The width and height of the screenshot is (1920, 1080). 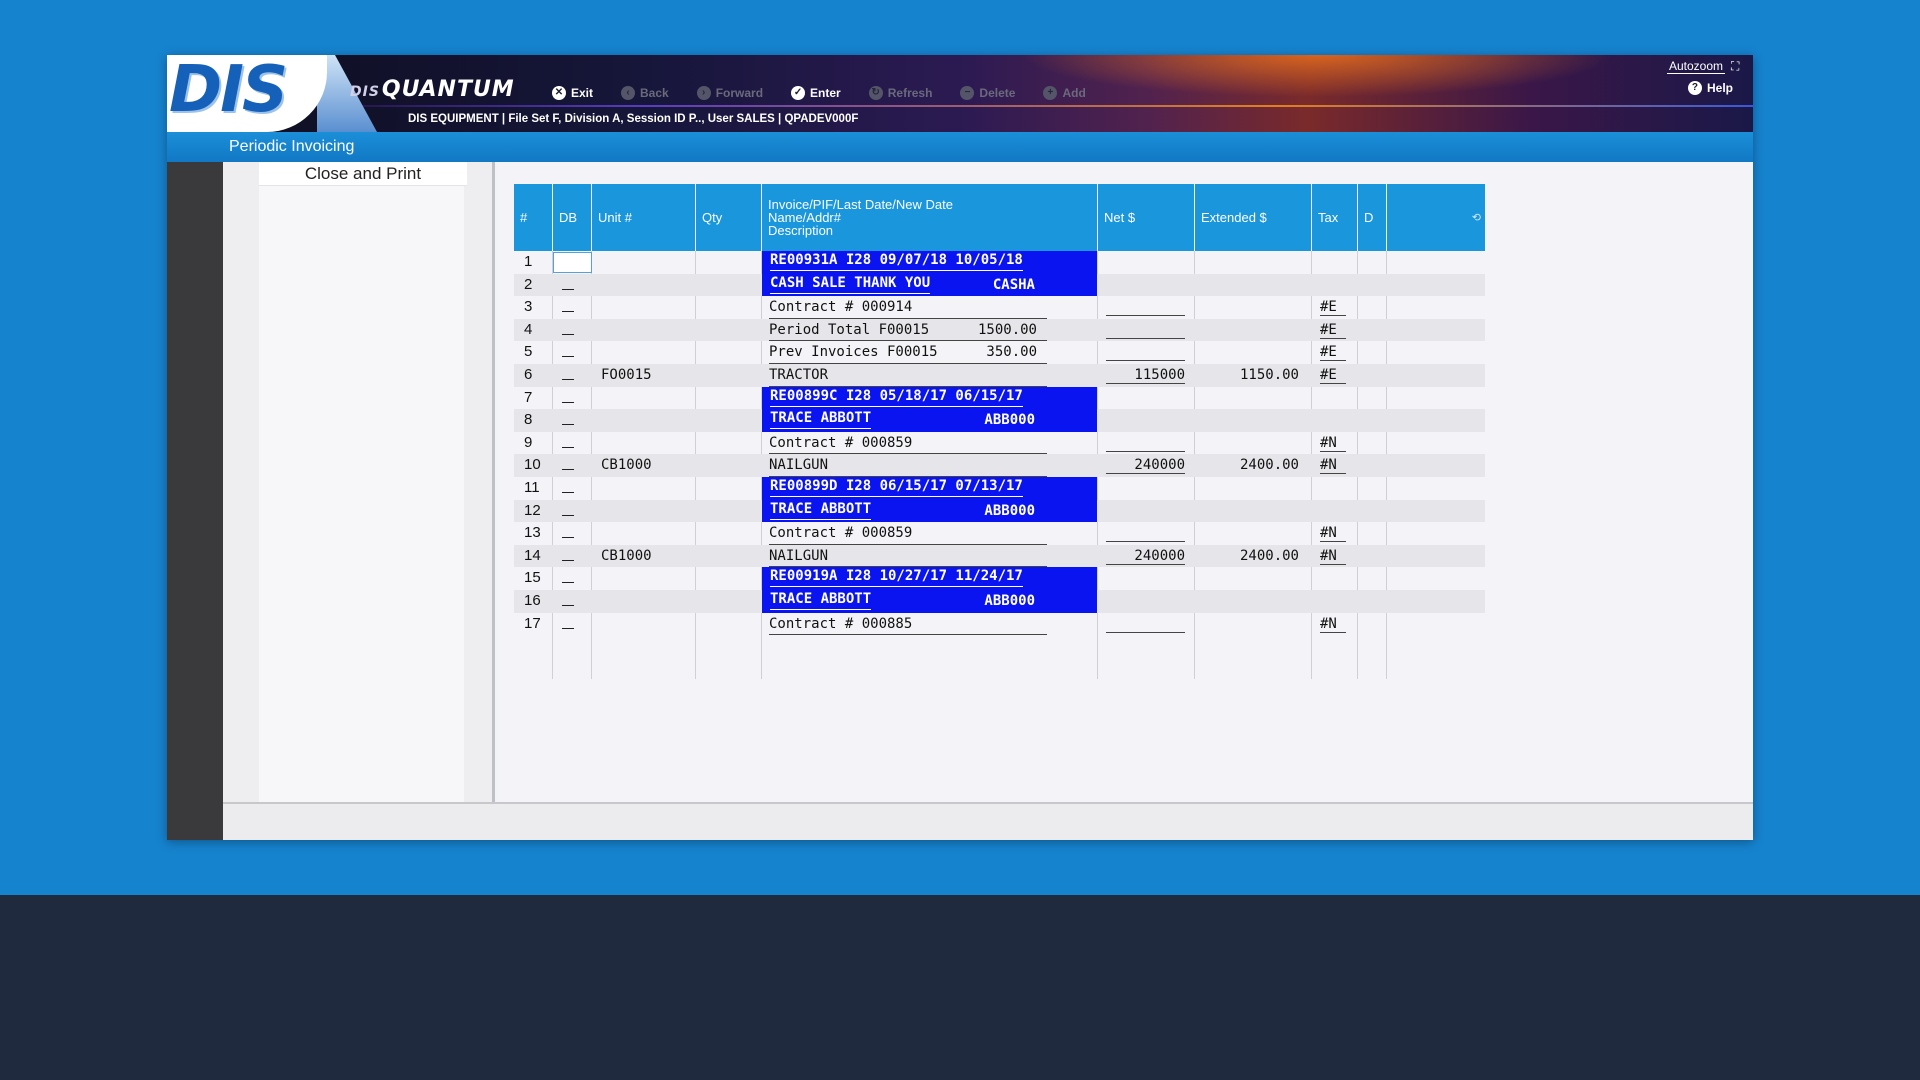 I want to click on table-row: 6 FO0015 TRACTOR 115000 1150.00 #E, so click(x=999, y=375).